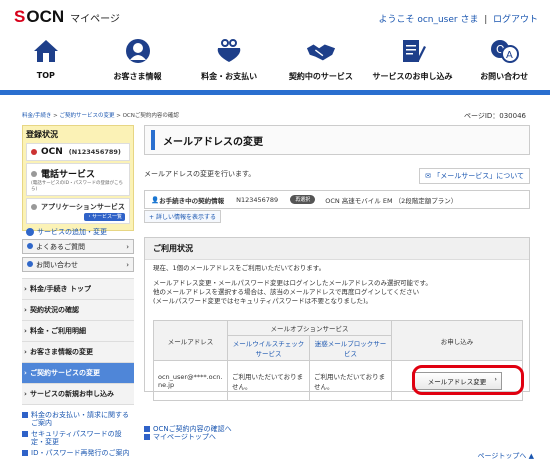 This screenshot has height=466, width=550. Describe the element at coordinates (303, 199) in the screenshot. I see `reselect-button: 再選択` at that location.